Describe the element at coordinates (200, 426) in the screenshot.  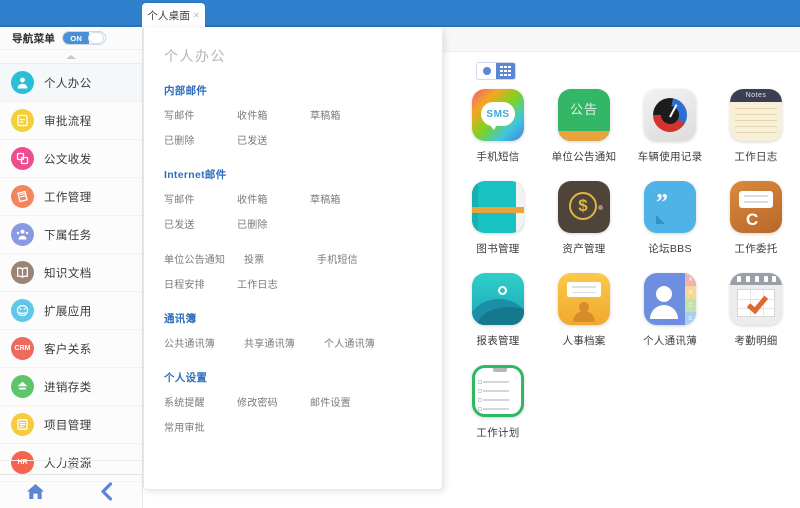
I see `panel-link: 常用审批` at that location.